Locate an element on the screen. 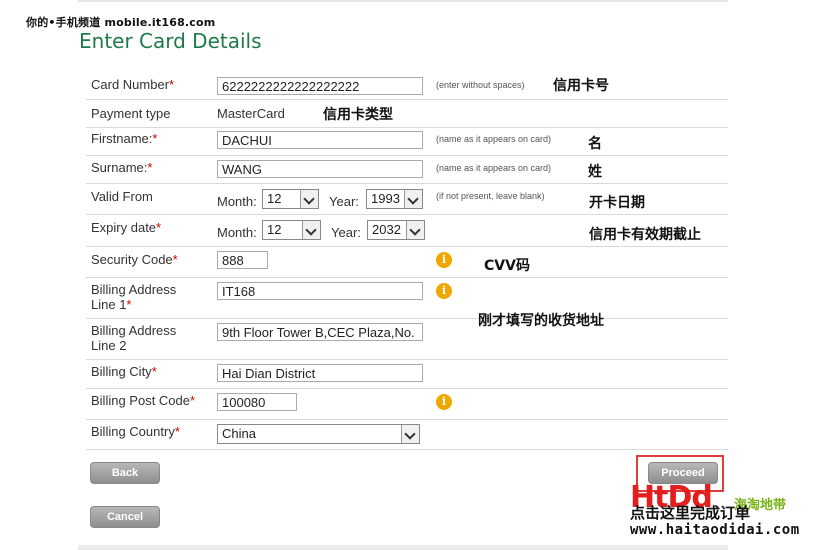 The image size is (825, 550). valid-from-year-select: 1993 is located at coordinates (394, 199).